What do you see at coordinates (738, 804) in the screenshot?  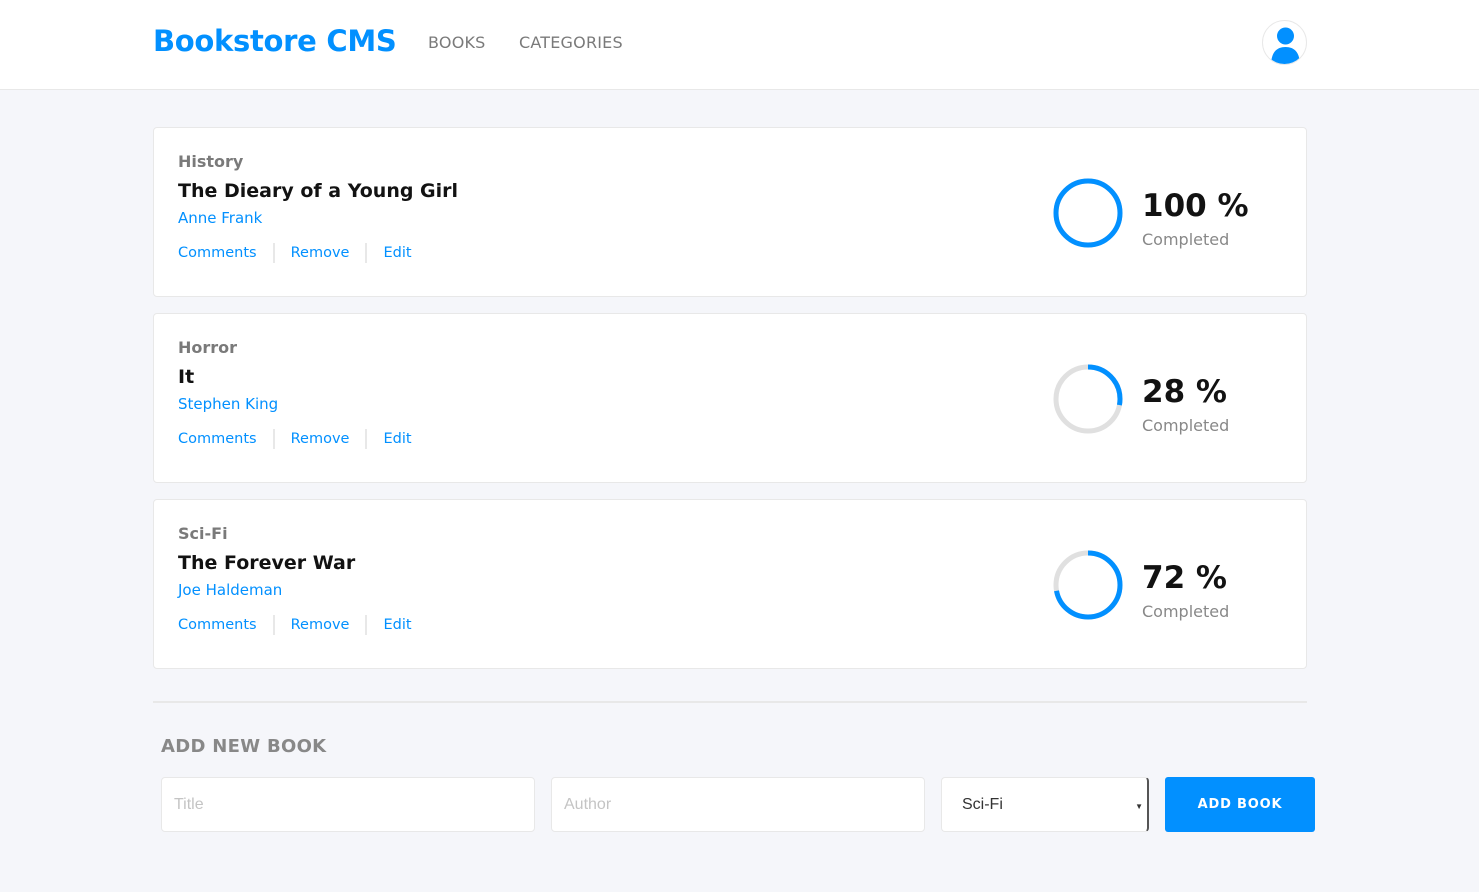 I see `author-input` at bounding box center [738, 804].